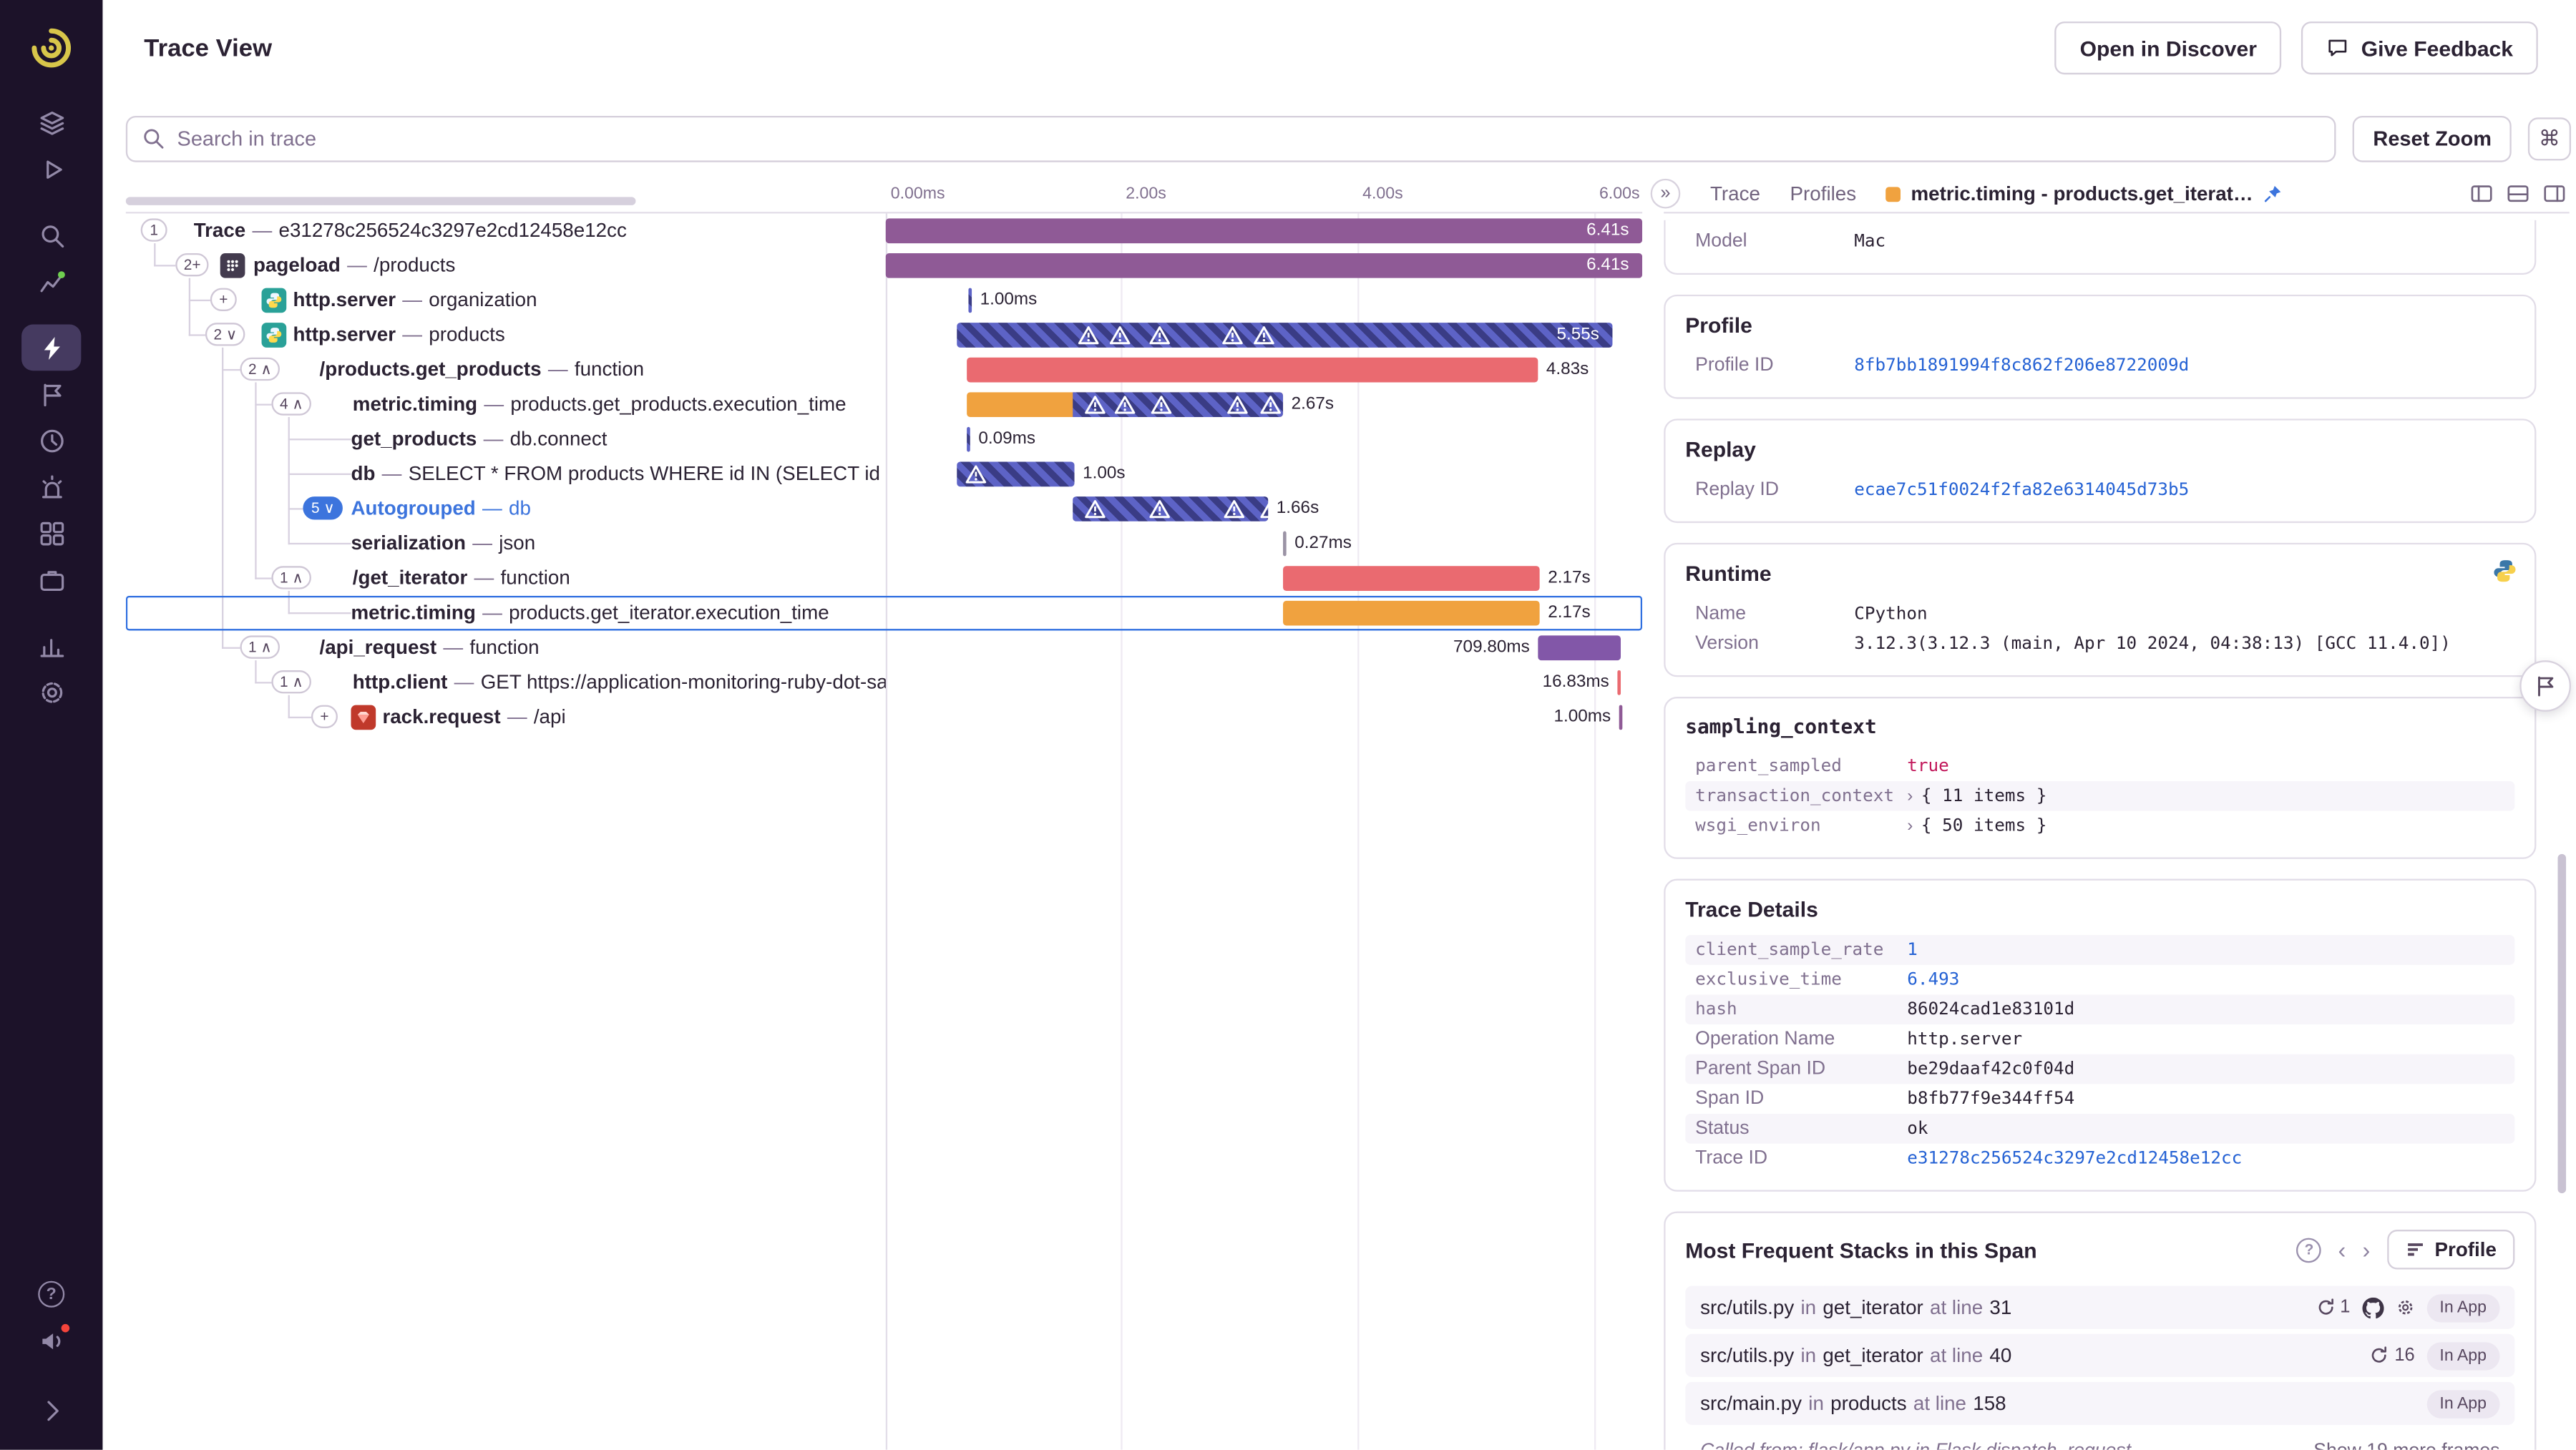  Describe the element at coordinates (153, 230) in the screenshot. I see `span-toggle-badge: 1` at that location.